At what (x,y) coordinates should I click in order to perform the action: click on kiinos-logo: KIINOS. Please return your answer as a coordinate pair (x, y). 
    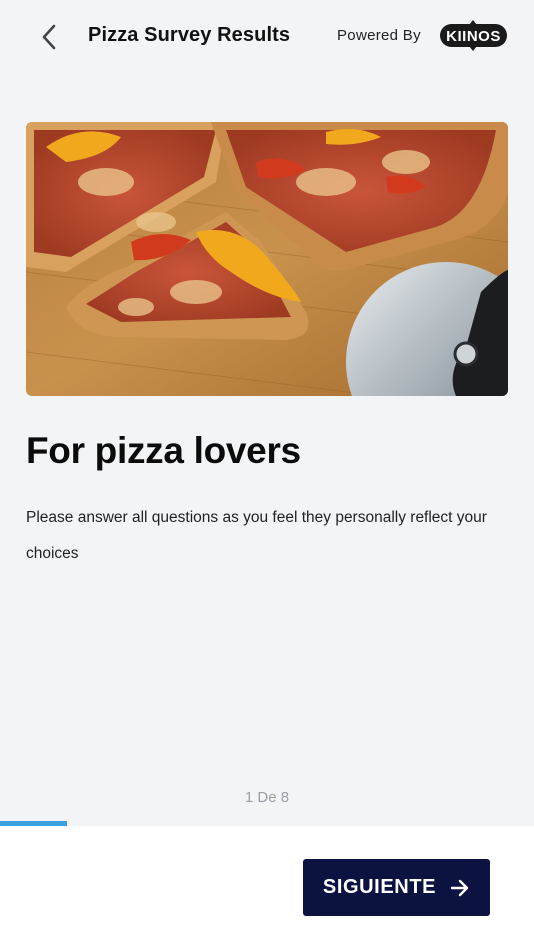
    Looking at the image, I should click on (473, 35).